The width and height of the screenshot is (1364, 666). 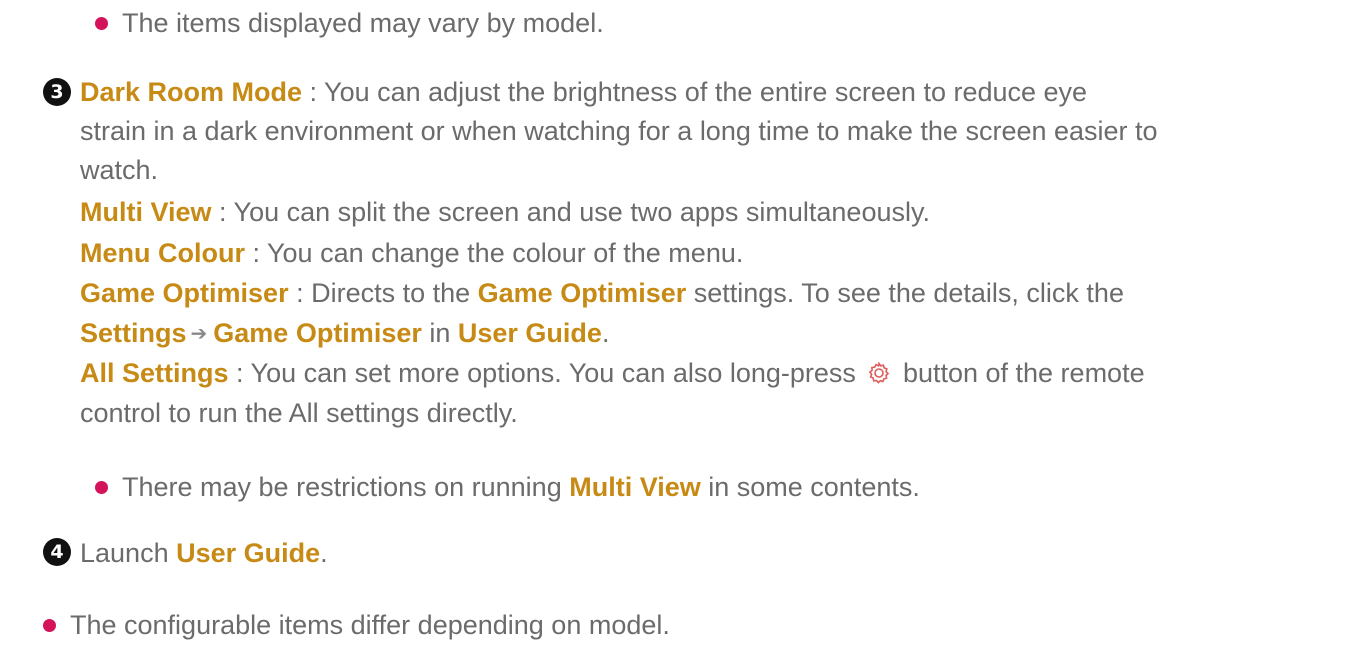 What do you see at coordinates (57, 552) in the screenshot?
I see `number-4-icon: 4` at bounding box center [57, 552].